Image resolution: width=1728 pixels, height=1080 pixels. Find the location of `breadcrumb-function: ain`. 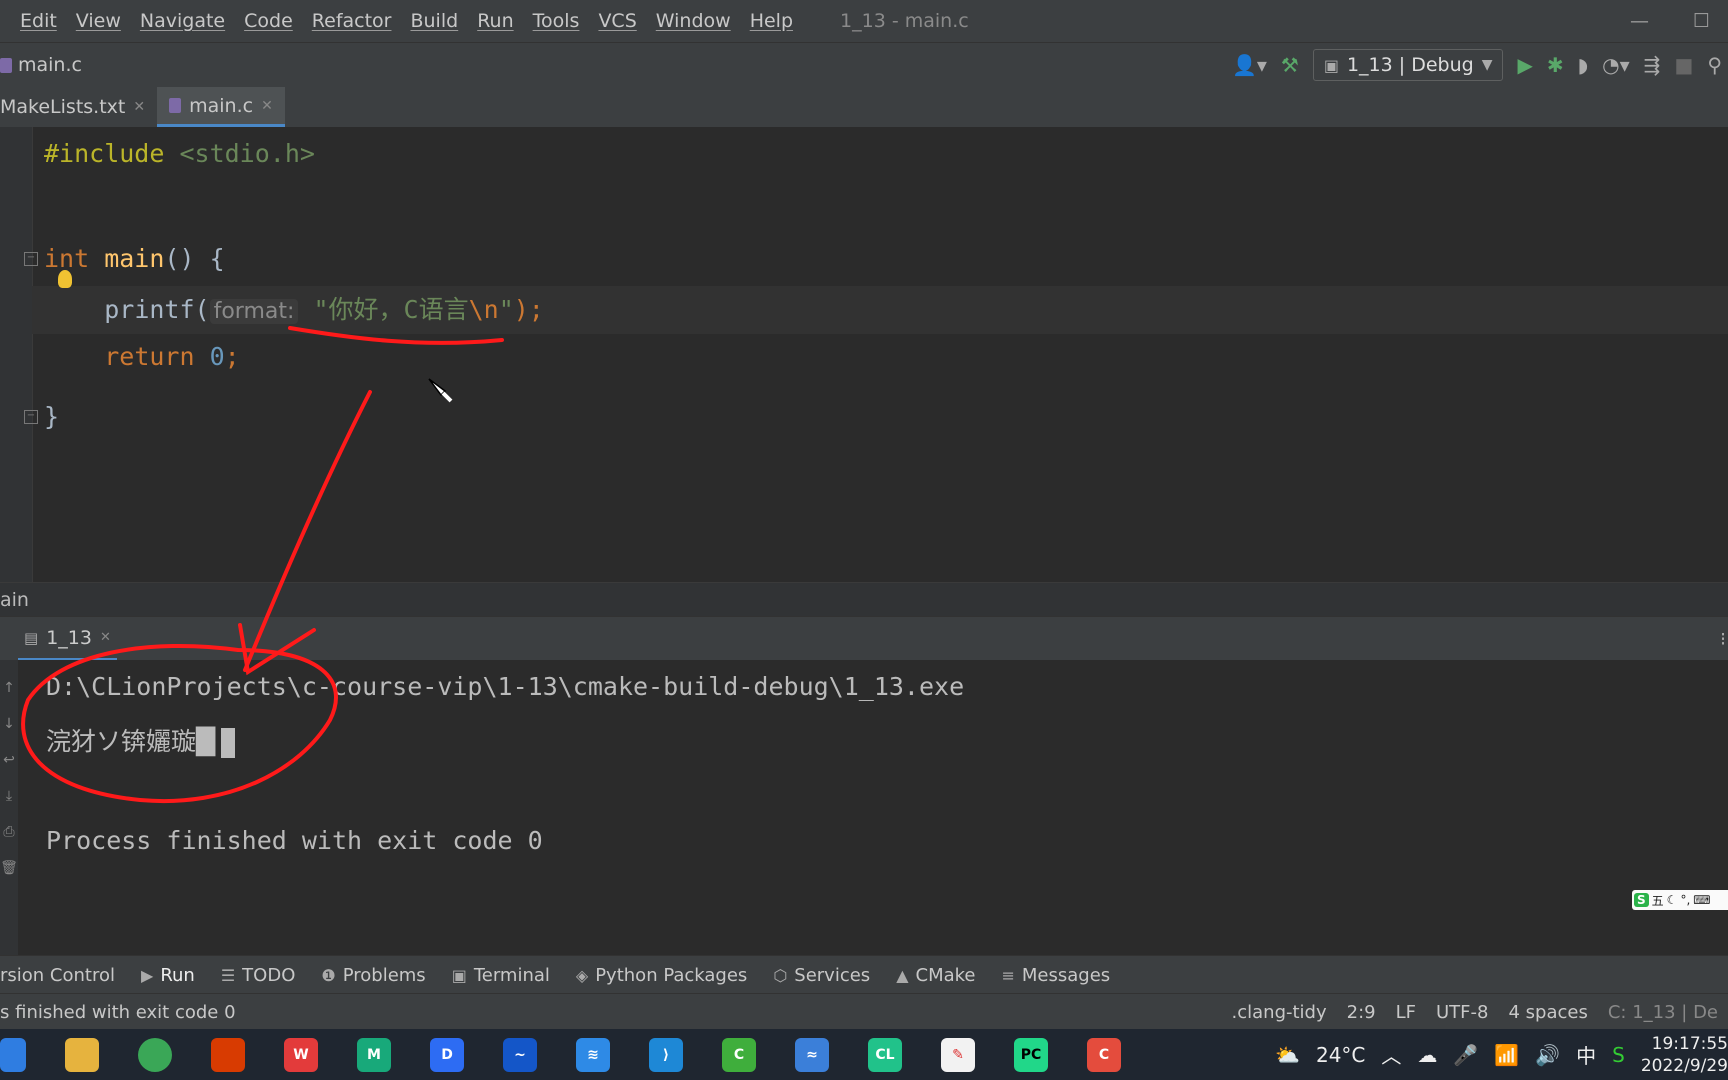

breadcrumb-function: ain is located at coordinates (14, 600).